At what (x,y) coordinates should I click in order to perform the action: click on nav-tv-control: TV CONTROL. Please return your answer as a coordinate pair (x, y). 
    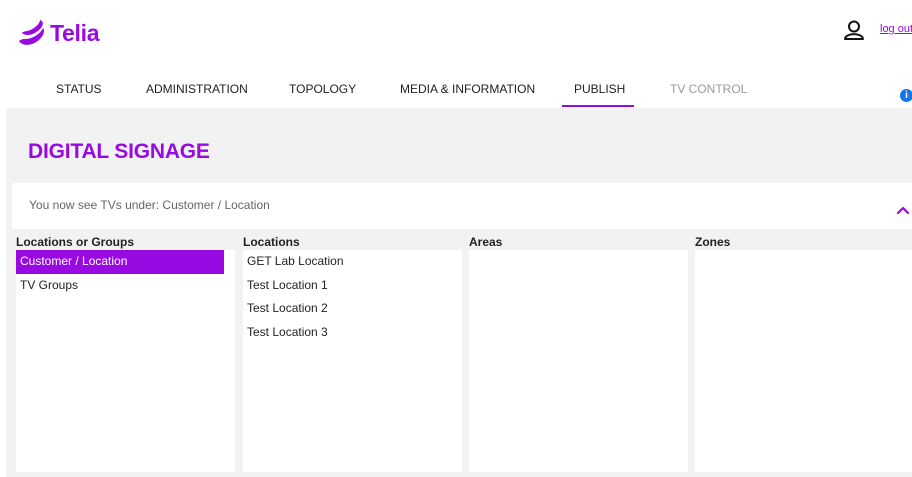
    Looking at the image, I should click on (708, 89).